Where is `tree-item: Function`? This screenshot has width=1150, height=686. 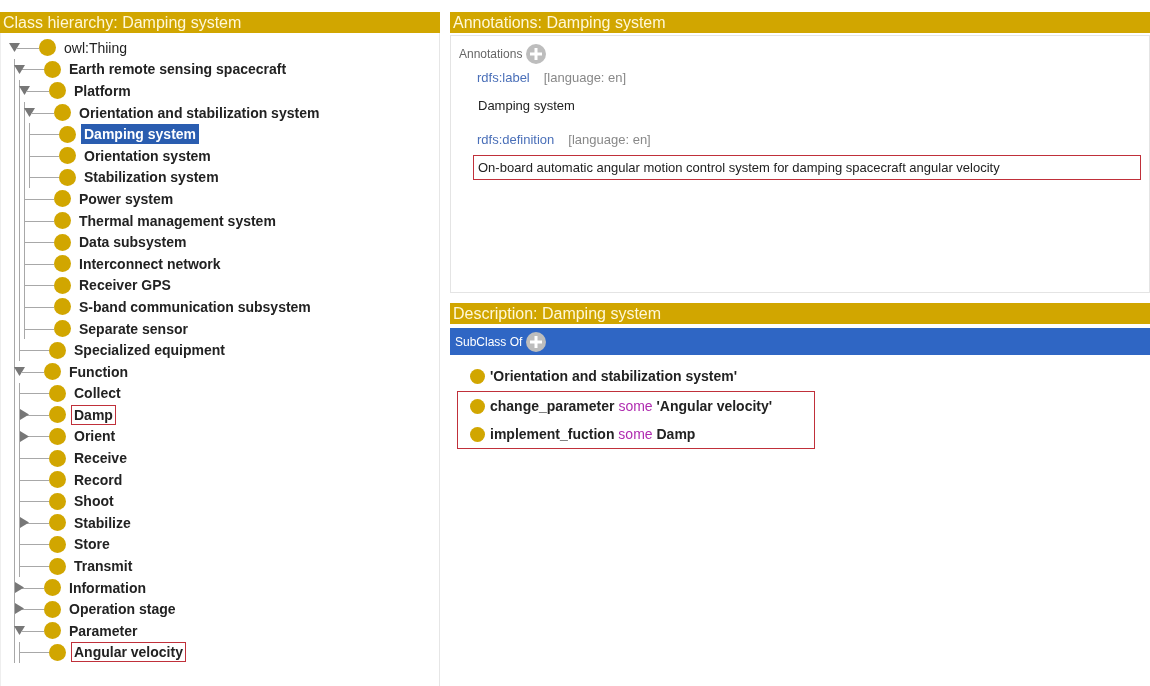
tree-item: Function is located at coordinates (99, 371).